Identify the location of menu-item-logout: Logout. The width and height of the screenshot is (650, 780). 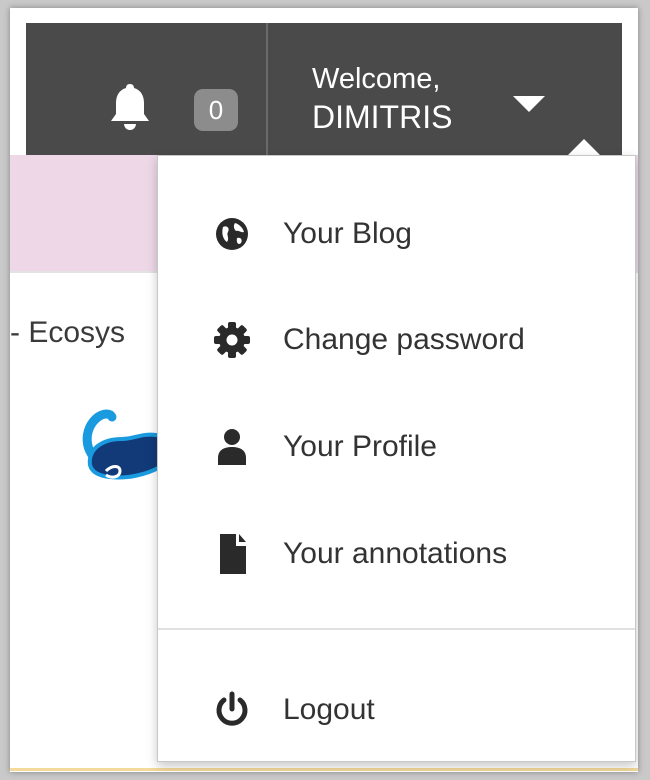
(396, 710).